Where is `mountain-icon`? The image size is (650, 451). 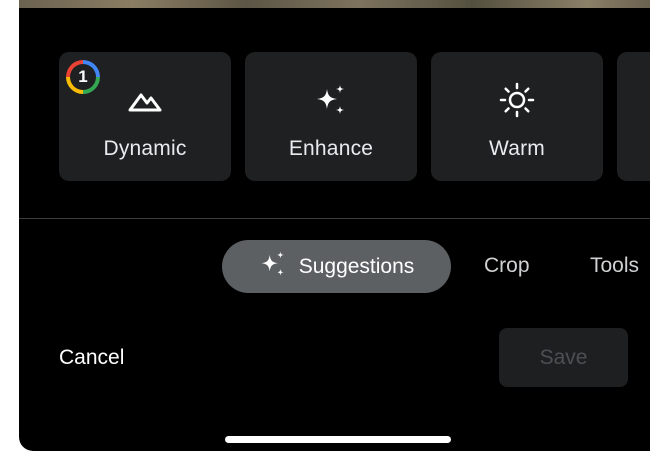
mountain-icon is located at coordinates (145, 100).